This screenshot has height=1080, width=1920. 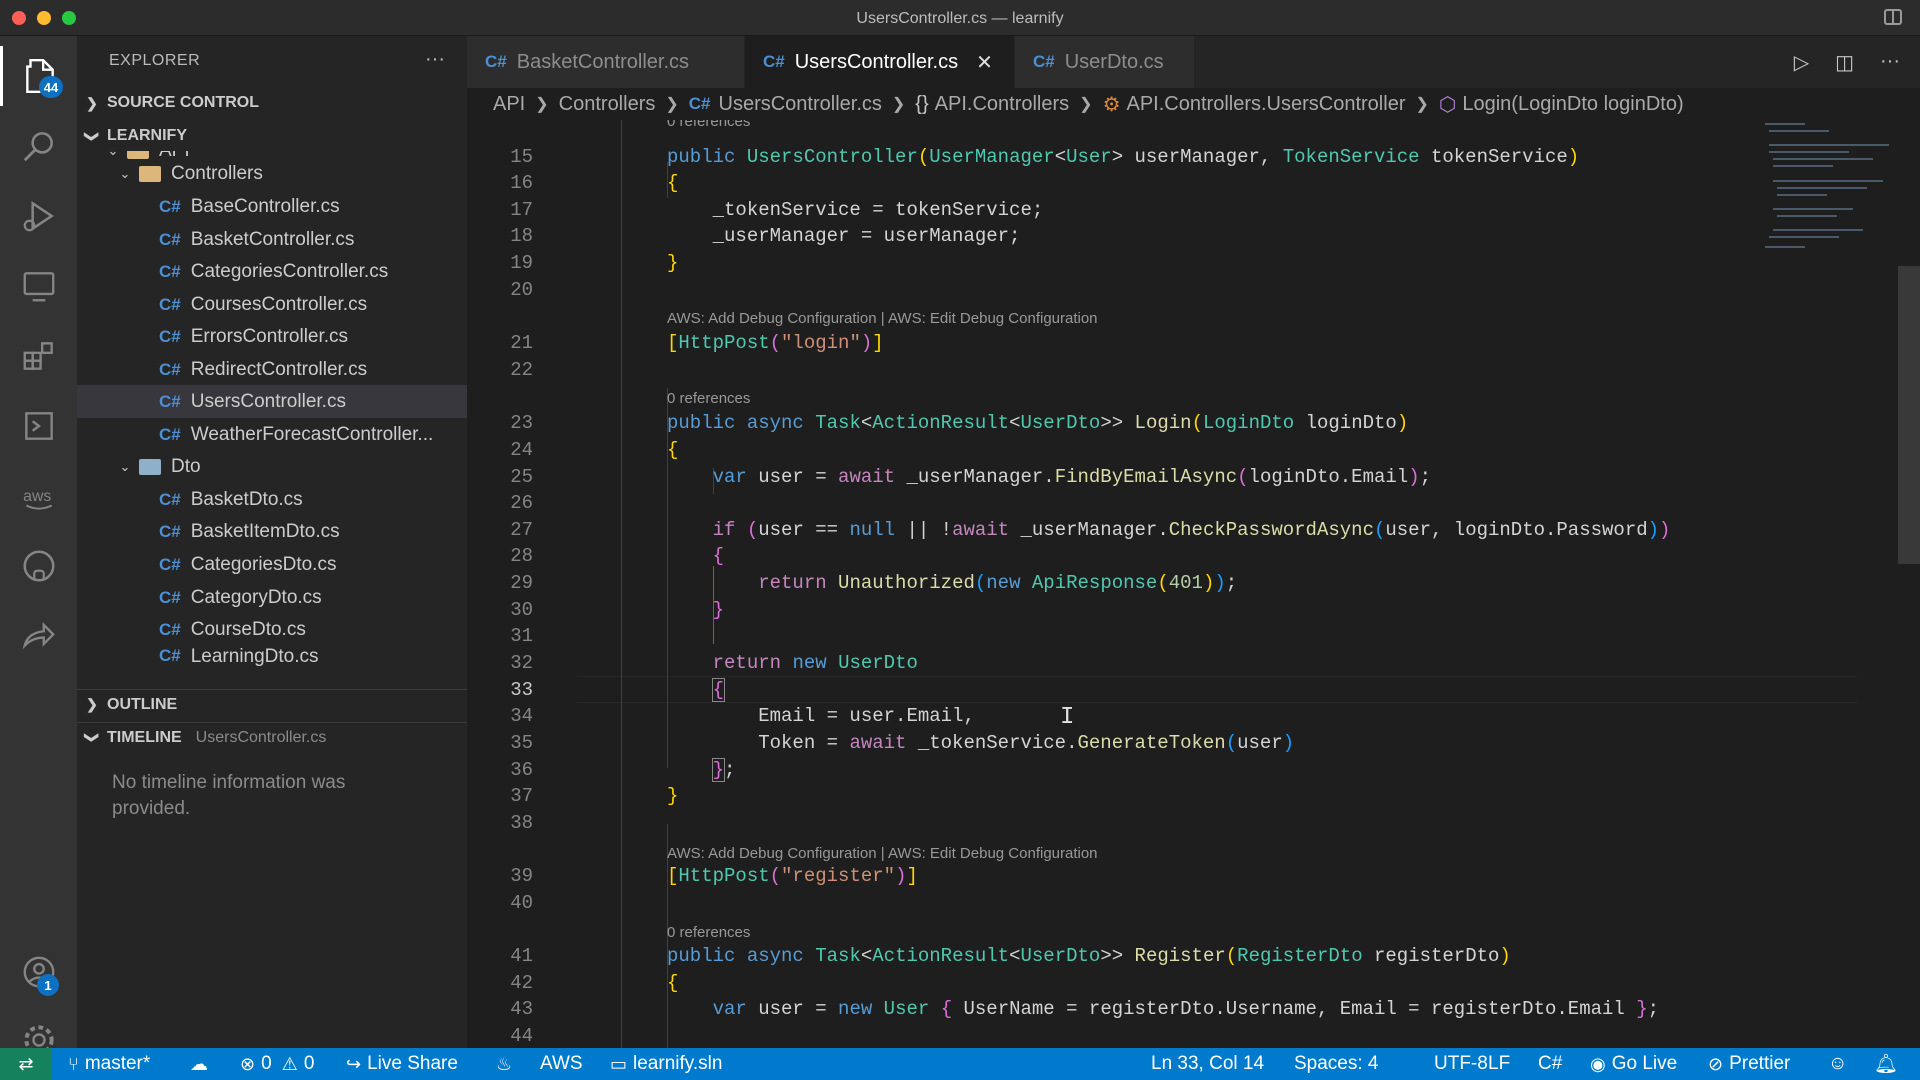 I want to click on encoding-status: UTF-8, so click(x=1461, y=1064).